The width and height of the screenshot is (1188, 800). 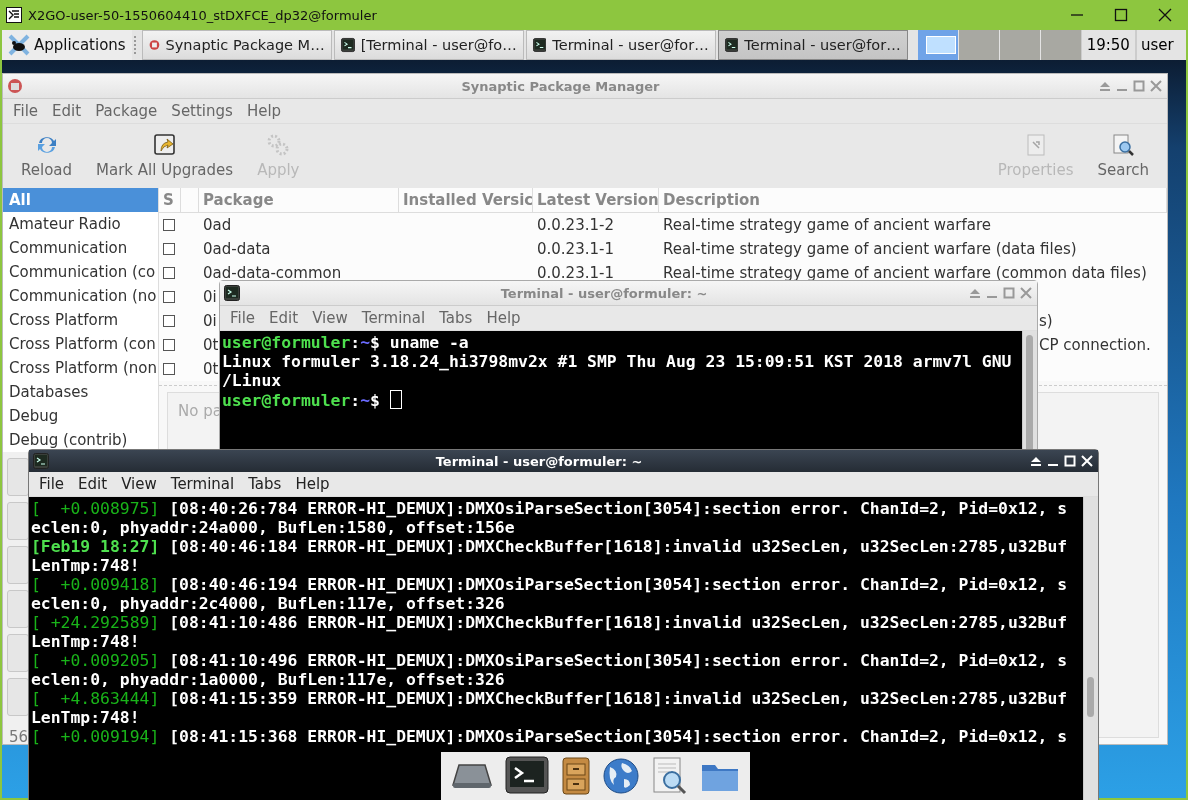 What do you see at coordinates (827, 225) in the screenshot?
I see `table-cell: Real-time strategy game of ancient warfare` at bounding box center [827, 225].